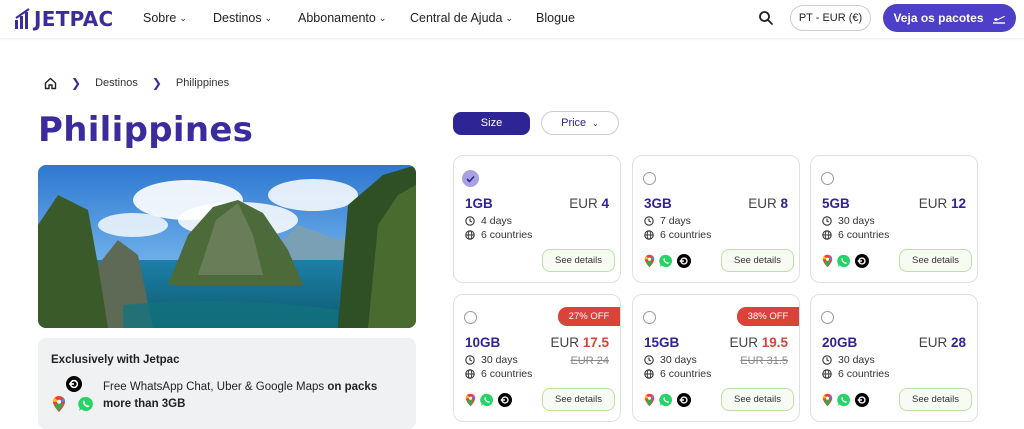 The height and width of the screenshot is (429, 1024). I want to click on jetpac-logo: JETPAC, so click(64, 19).